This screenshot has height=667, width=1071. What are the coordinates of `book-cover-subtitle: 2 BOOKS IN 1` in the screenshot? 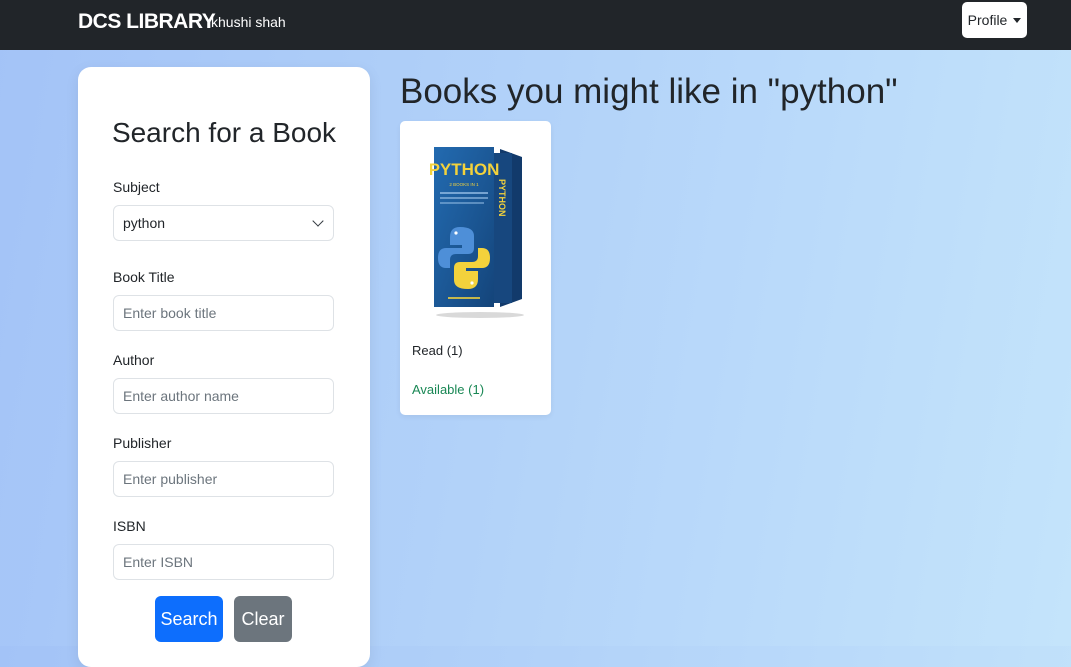 It's located at (464, 184).